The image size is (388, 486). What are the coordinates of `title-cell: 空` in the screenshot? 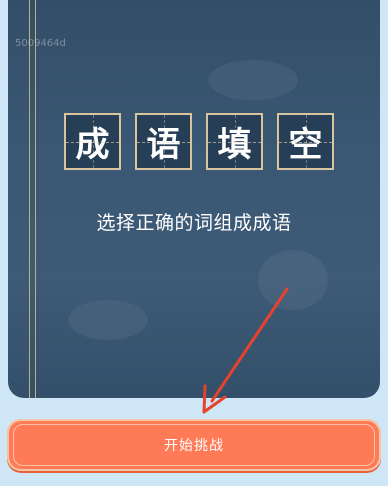 It's located at (305, 141).